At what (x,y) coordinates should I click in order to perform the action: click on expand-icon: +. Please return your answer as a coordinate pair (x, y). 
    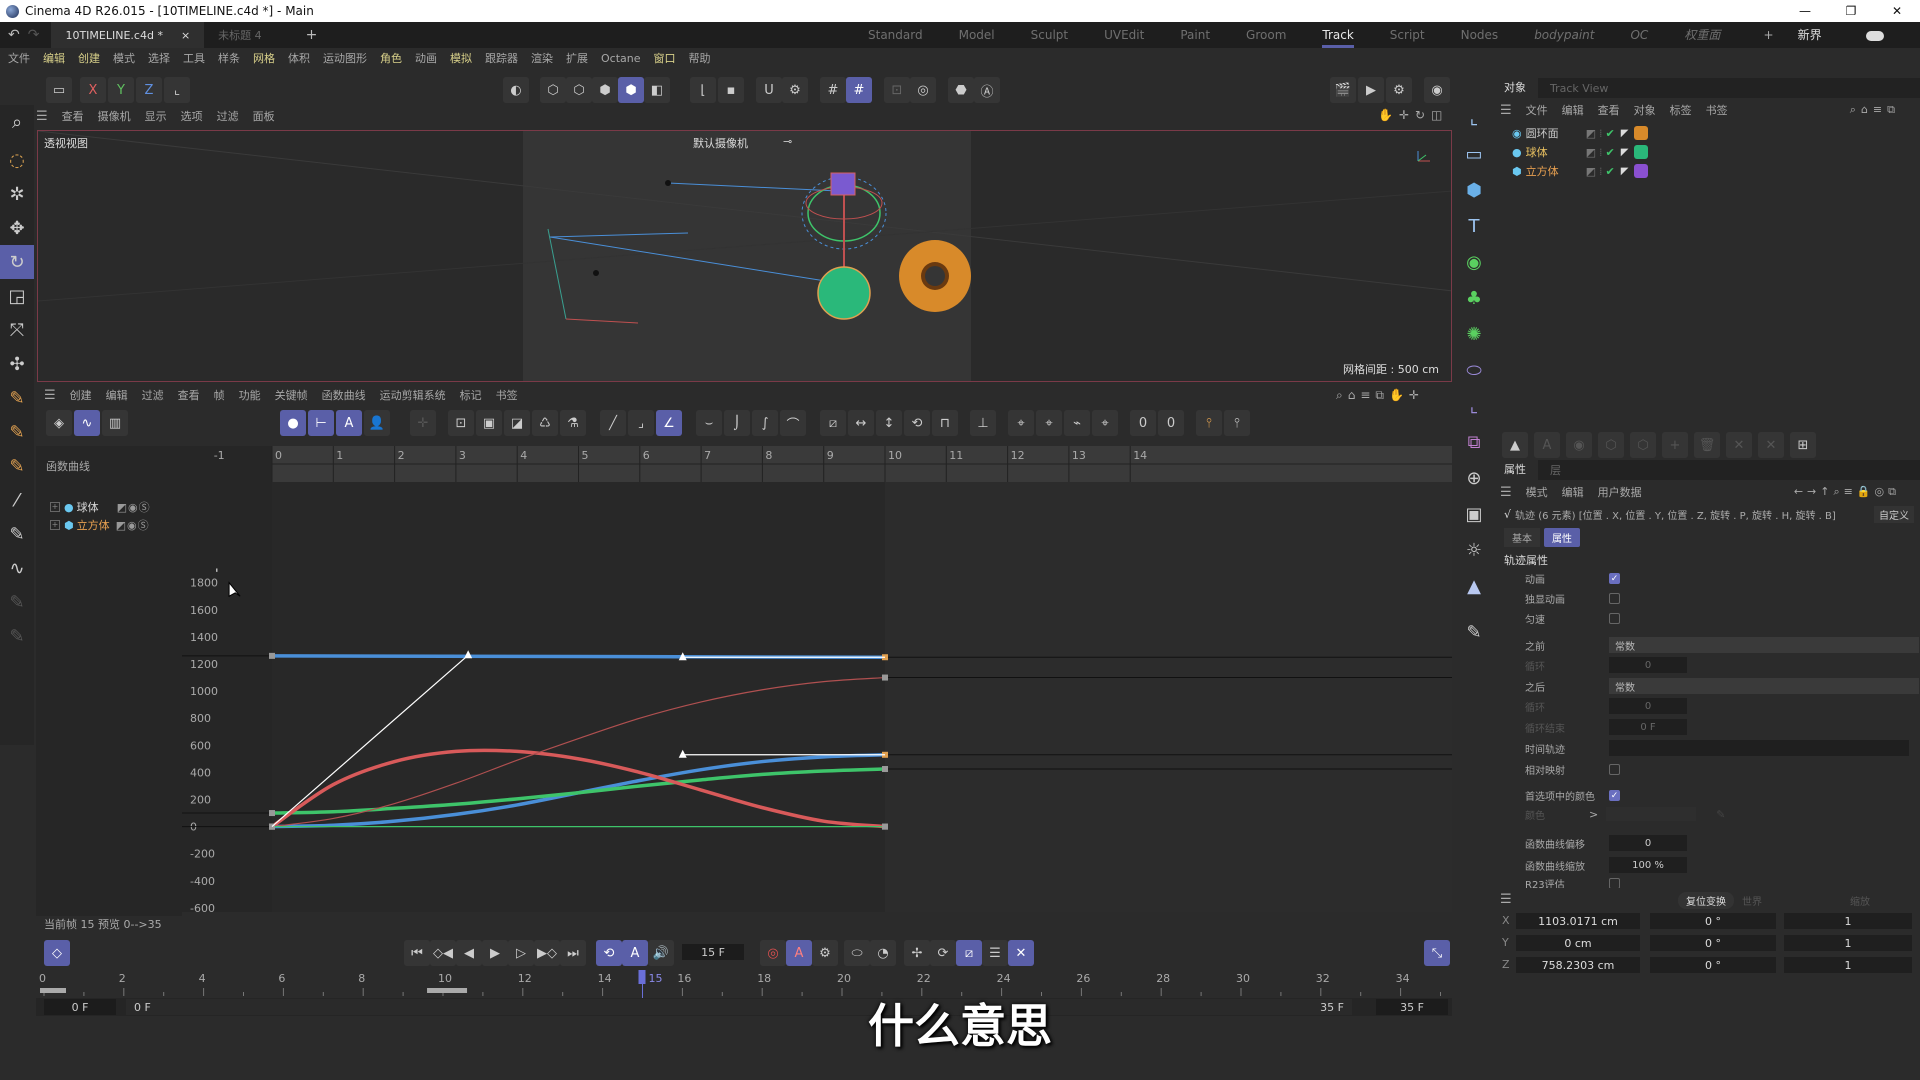
    Looking at the image, I should click on (55, 525).